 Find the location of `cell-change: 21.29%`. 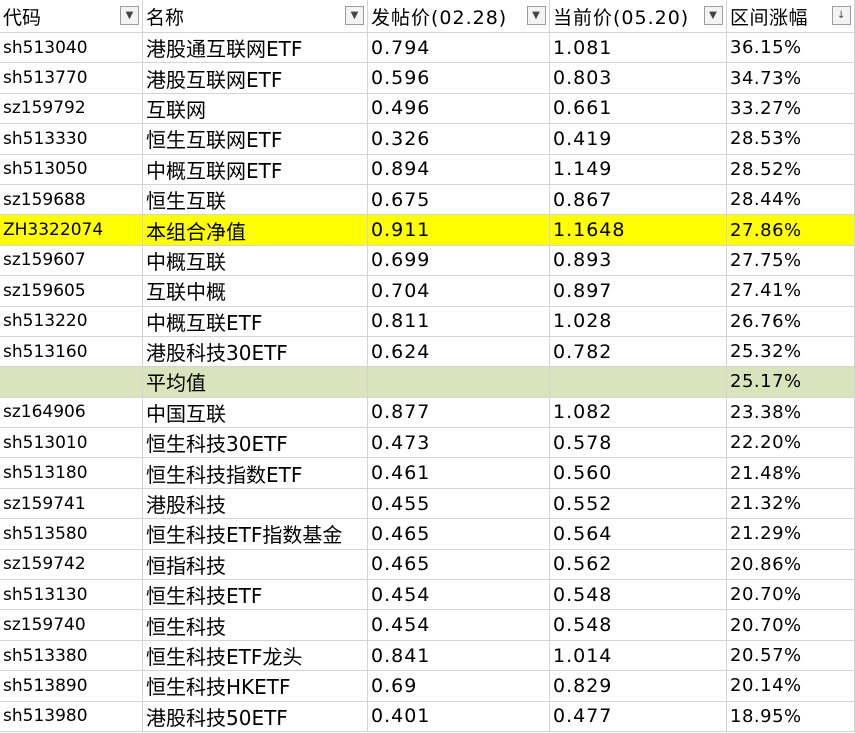

cell-change: 21.29% is located at coordinates (791, 534).